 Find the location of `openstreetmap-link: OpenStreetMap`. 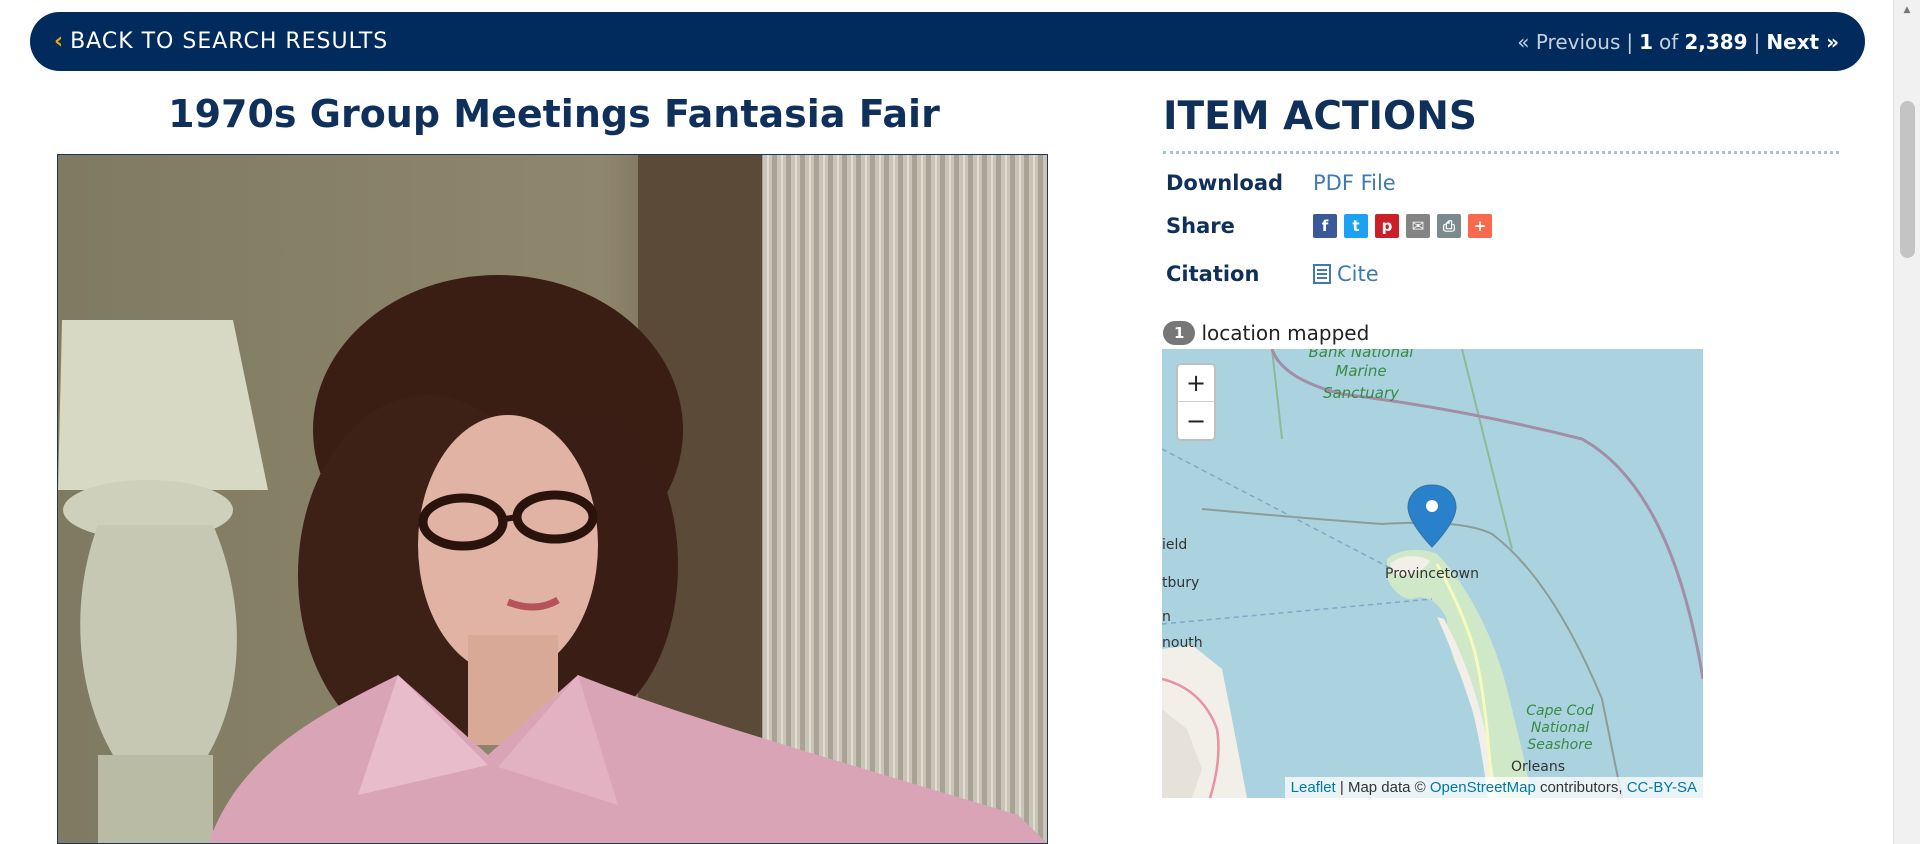

openstreetmap-link: OpenStreetMap is located at coordinates (1483, 787).